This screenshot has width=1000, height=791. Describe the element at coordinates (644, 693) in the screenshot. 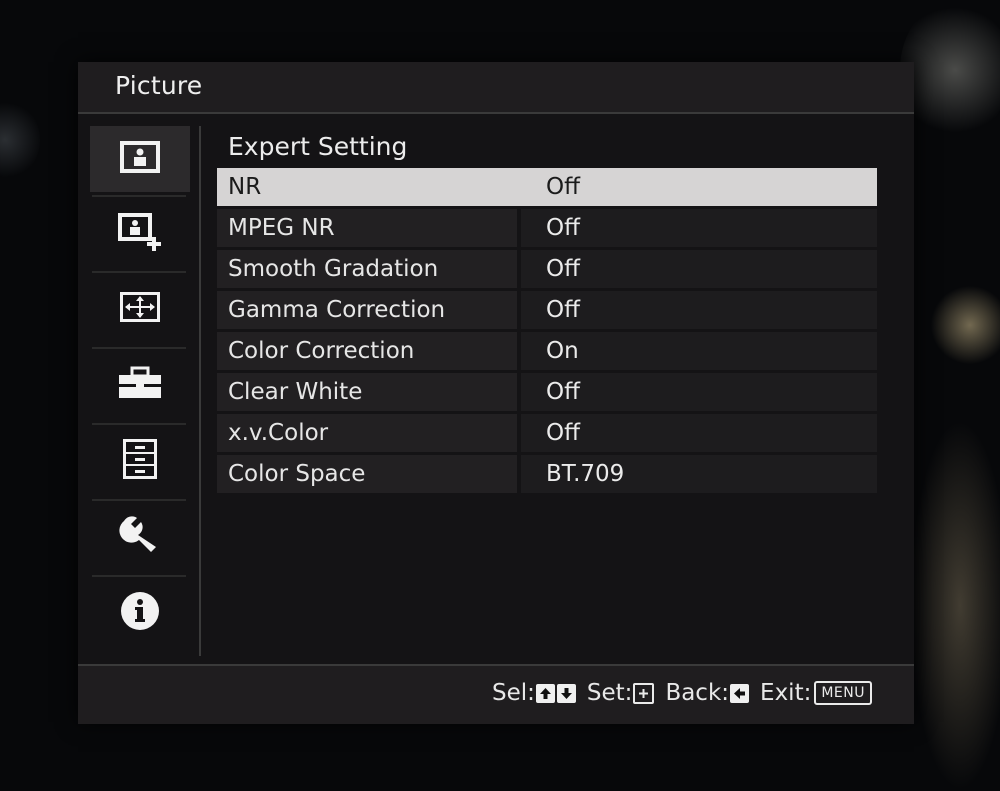

I see `enter-key-icon` at that location.